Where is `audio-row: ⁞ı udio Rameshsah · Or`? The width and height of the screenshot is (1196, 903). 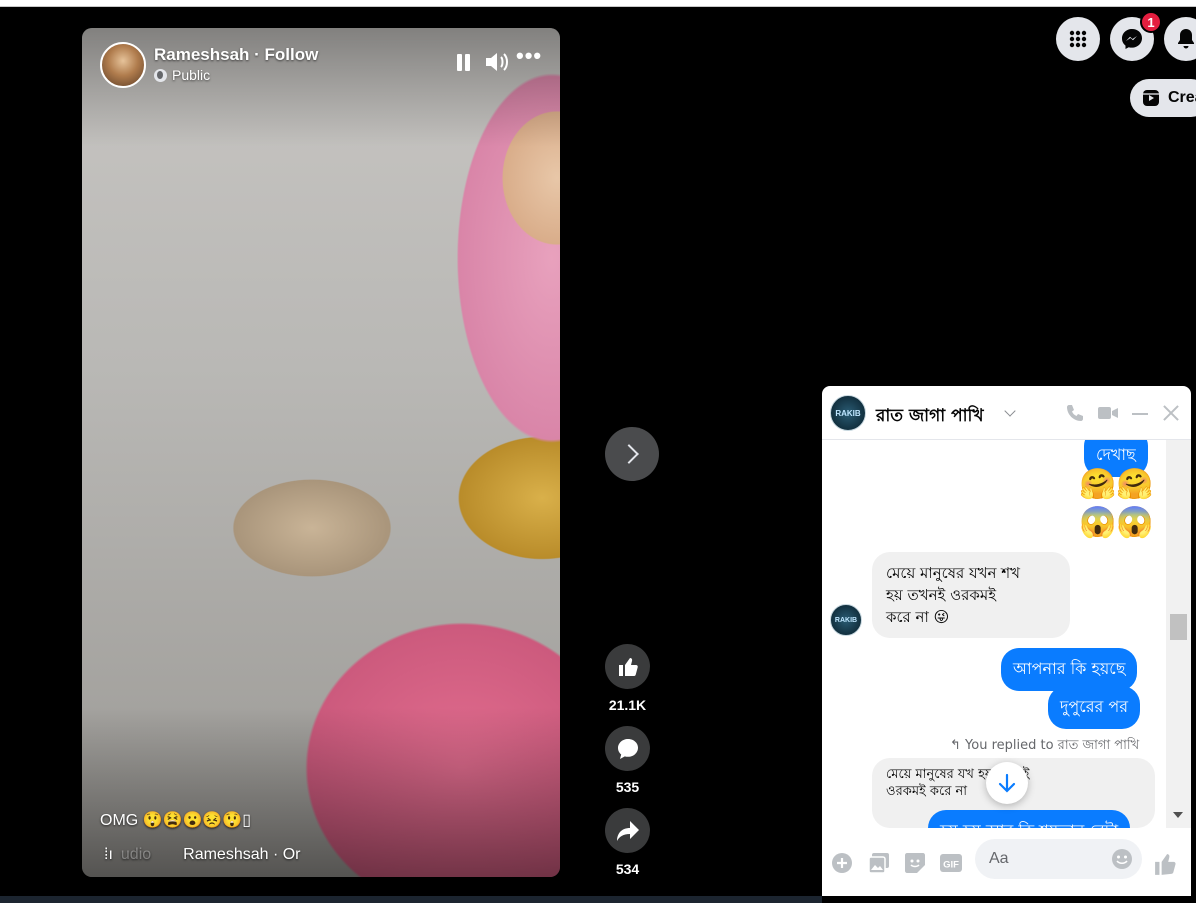 audio-row: ⁞ı udio Rameshsah · Or is located at coordinates (202, 855).